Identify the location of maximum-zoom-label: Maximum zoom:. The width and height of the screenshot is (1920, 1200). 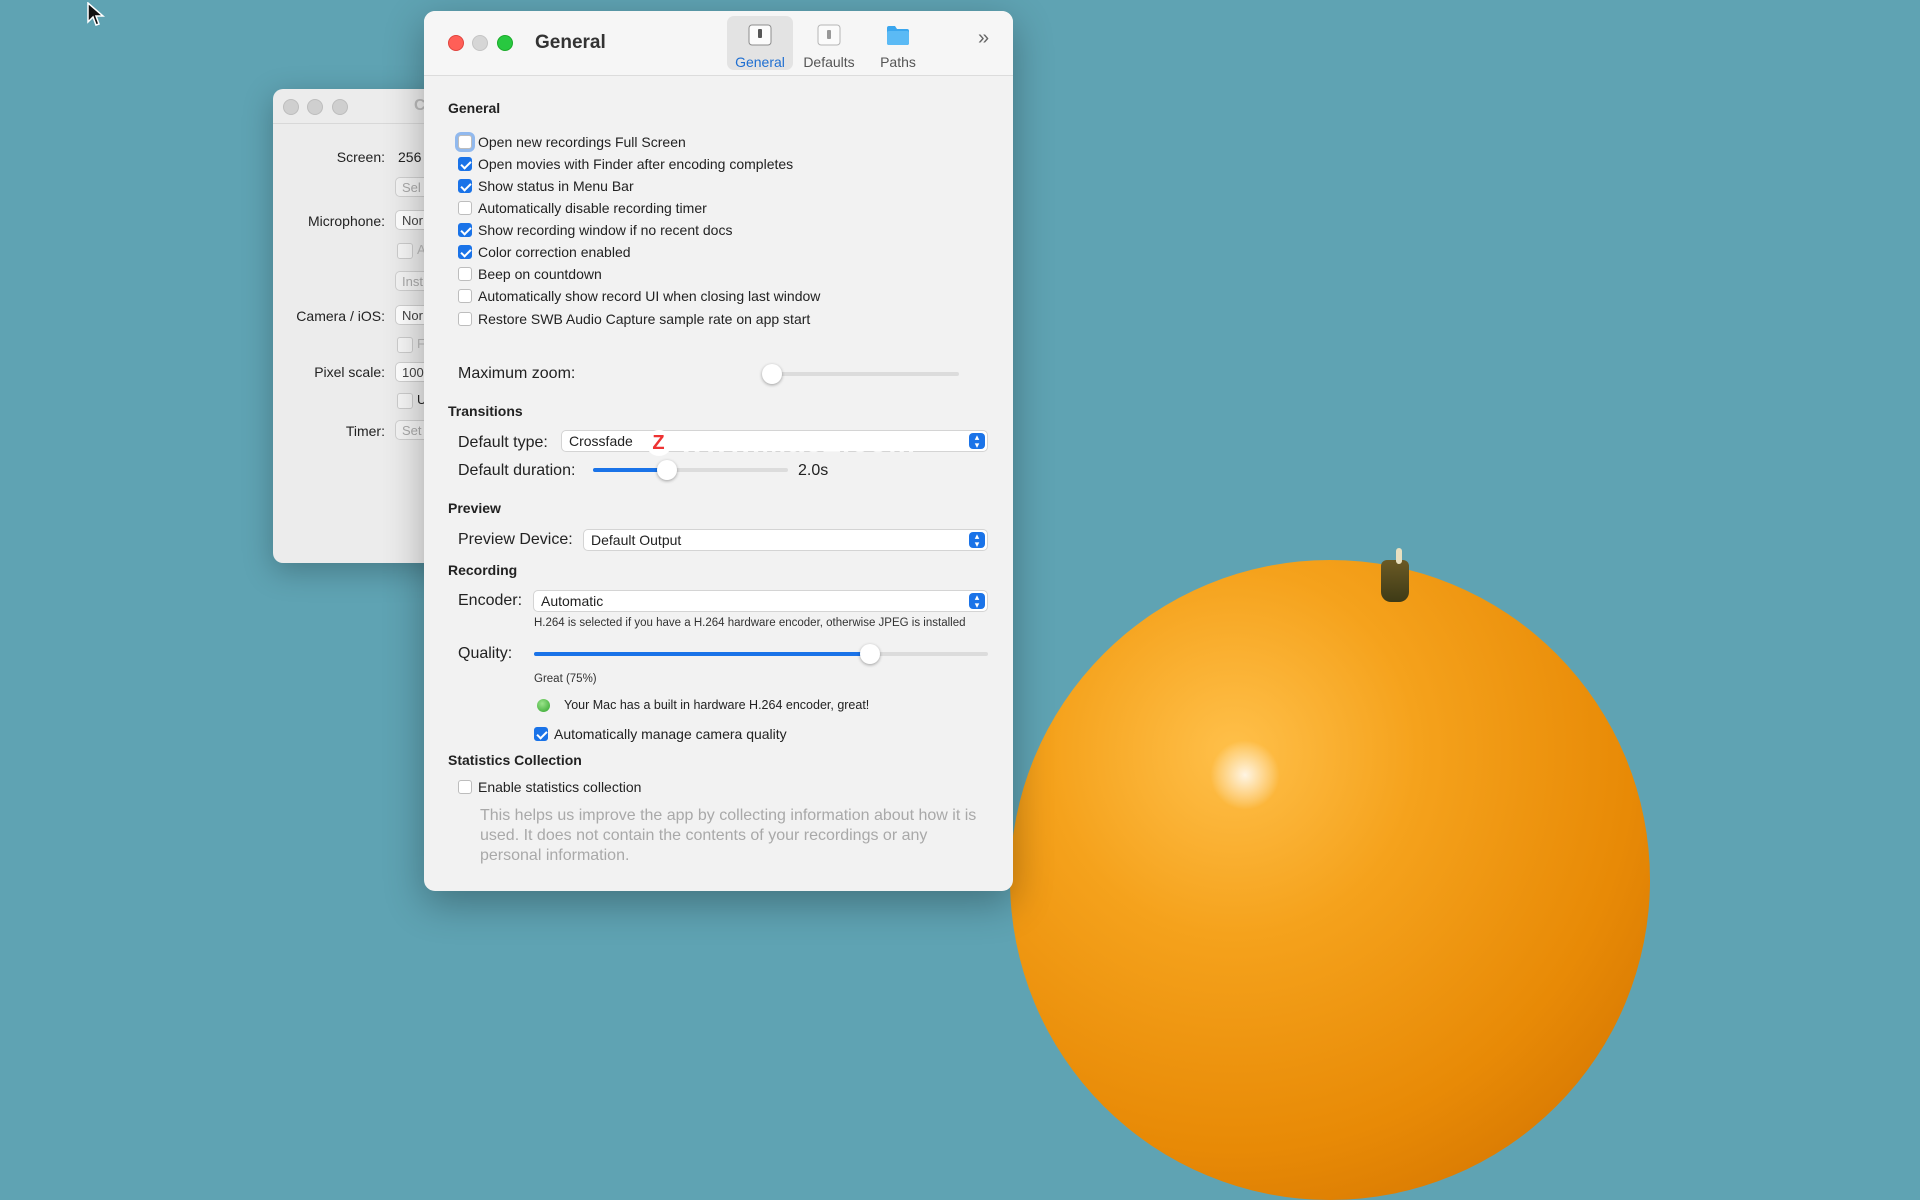
(517, 373).